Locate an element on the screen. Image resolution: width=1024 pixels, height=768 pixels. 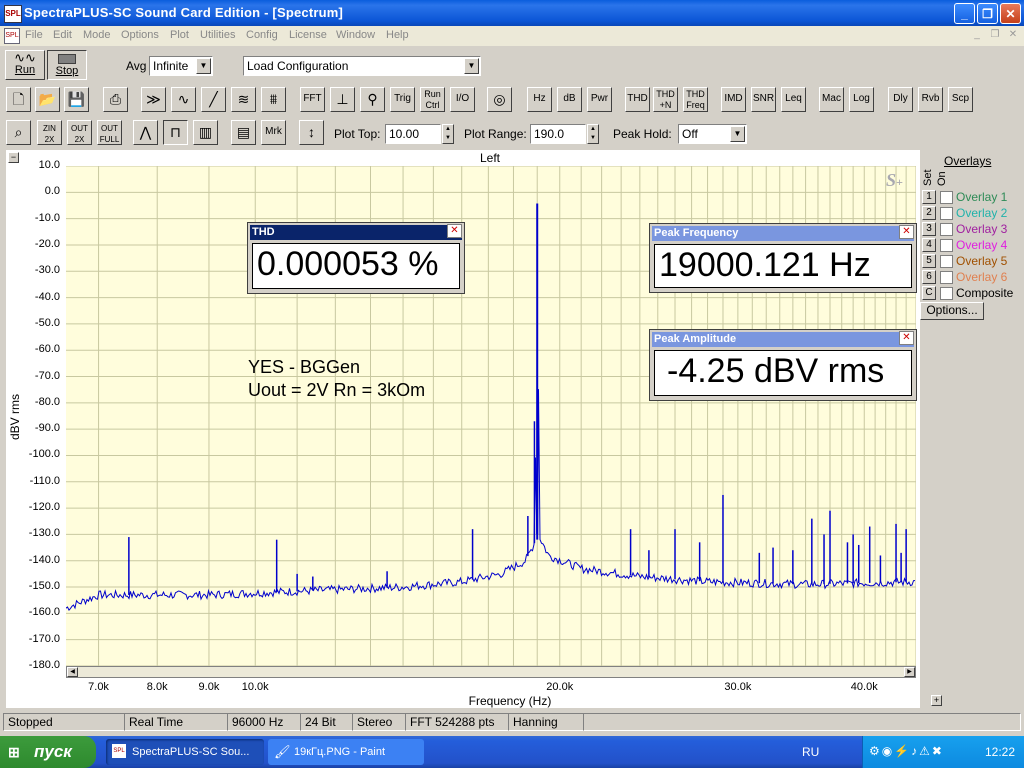
menu-config: Config is located at coordinates (262, 35).